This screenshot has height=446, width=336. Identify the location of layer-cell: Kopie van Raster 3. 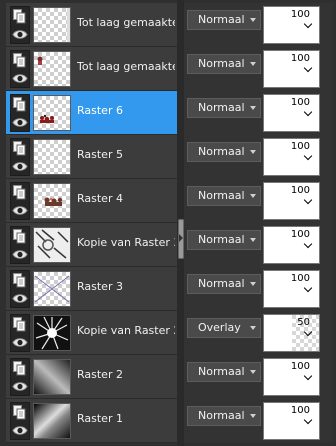
(91, 245).